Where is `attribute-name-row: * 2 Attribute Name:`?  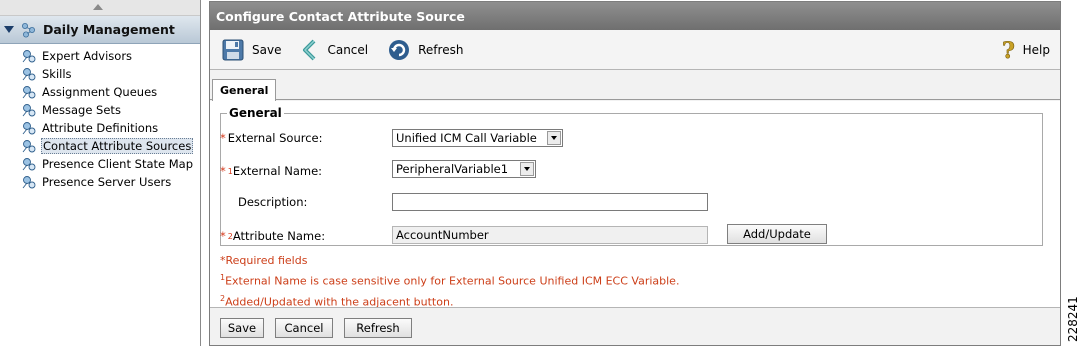
attribute-name-row: * 2 Attribute Name: is located at coordinates (272, 236).